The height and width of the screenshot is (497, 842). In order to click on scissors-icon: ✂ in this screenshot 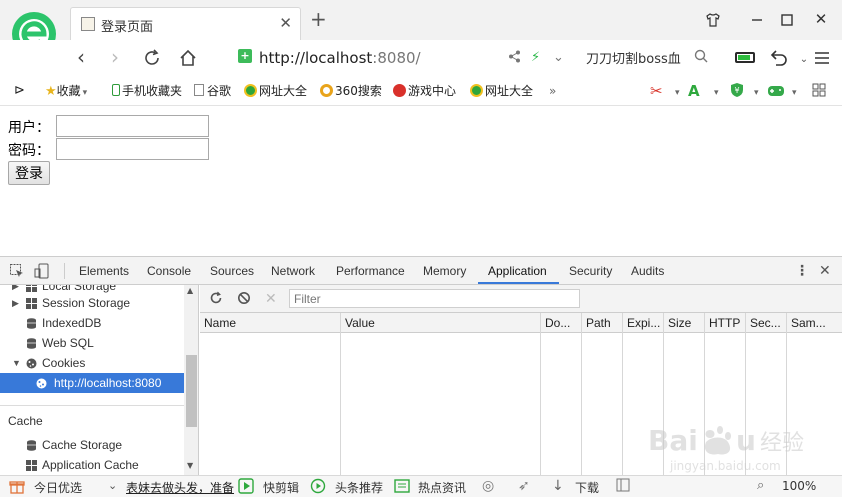, I will do `click(656, 91)`.